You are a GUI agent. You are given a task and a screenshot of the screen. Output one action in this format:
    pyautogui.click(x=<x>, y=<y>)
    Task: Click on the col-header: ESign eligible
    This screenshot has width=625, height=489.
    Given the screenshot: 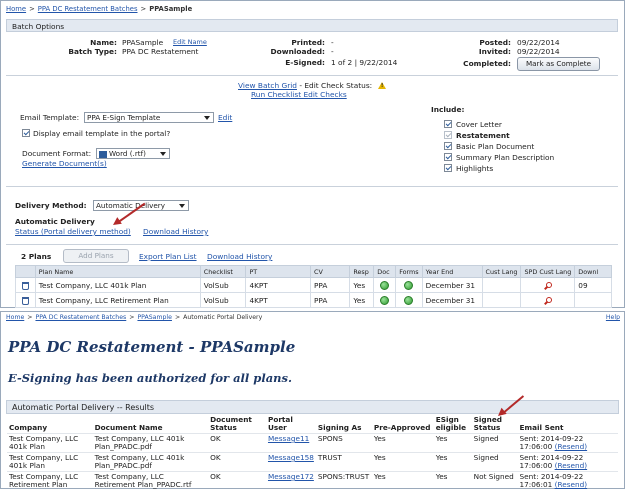 What is the action you would take?
    pyautogui.click(x=451, y=423)
    